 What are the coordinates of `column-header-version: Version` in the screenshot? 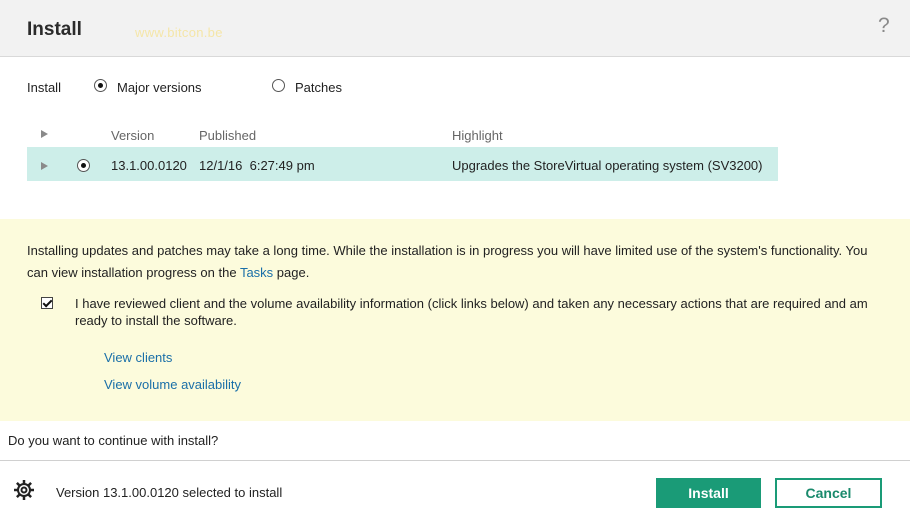 It's located at (132, 135).